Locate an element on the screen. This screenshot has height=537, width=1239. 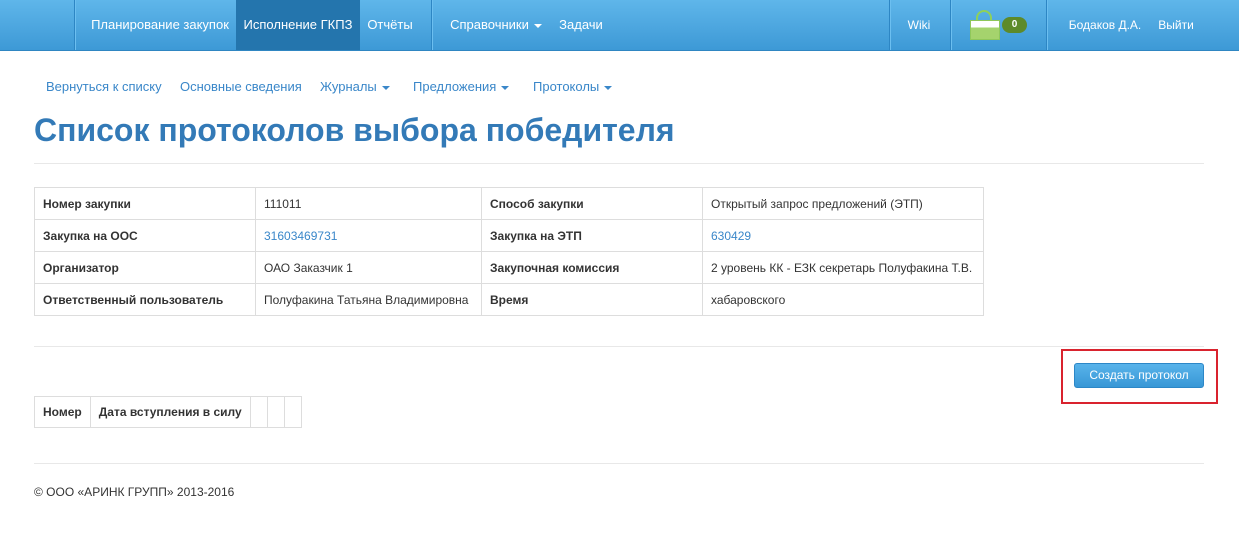
offers-label: Предложения is located at coordinates (455, 86).